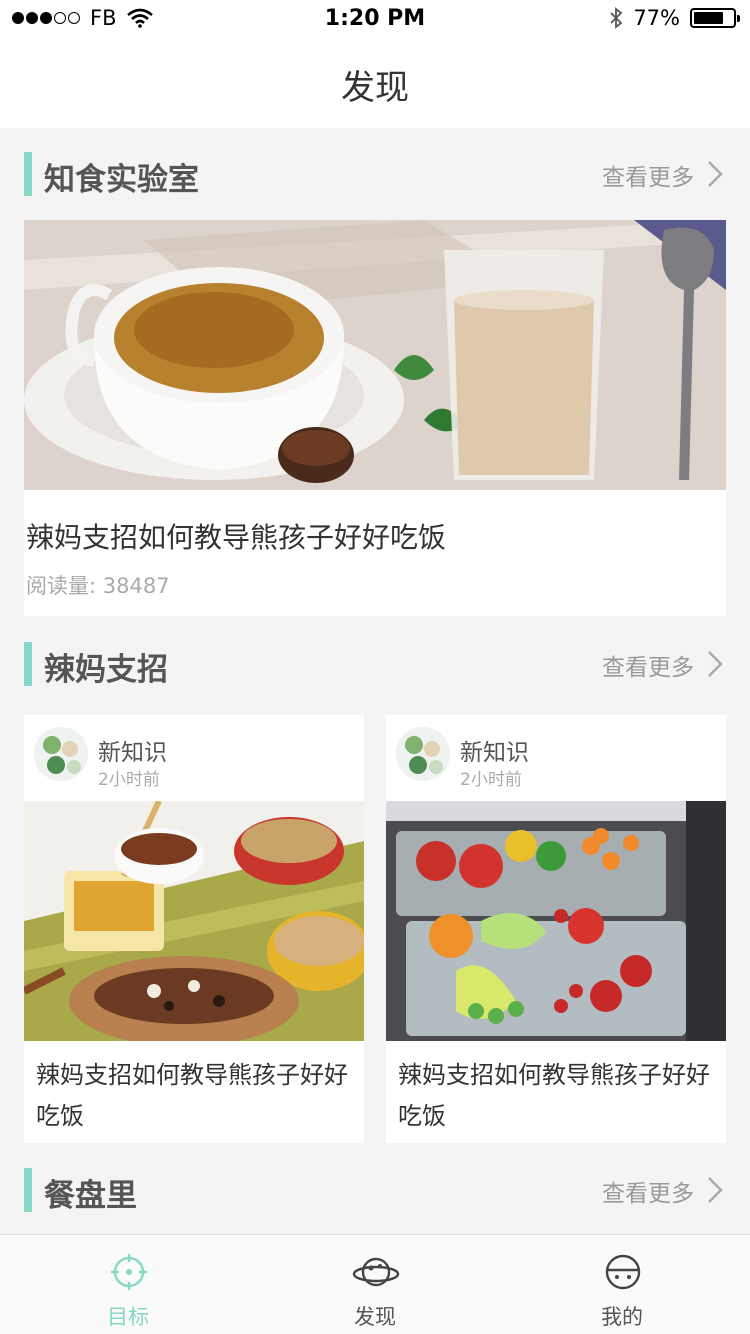  I want to click on tab-bar: 目标 发现 我的, so click(375, 1284).